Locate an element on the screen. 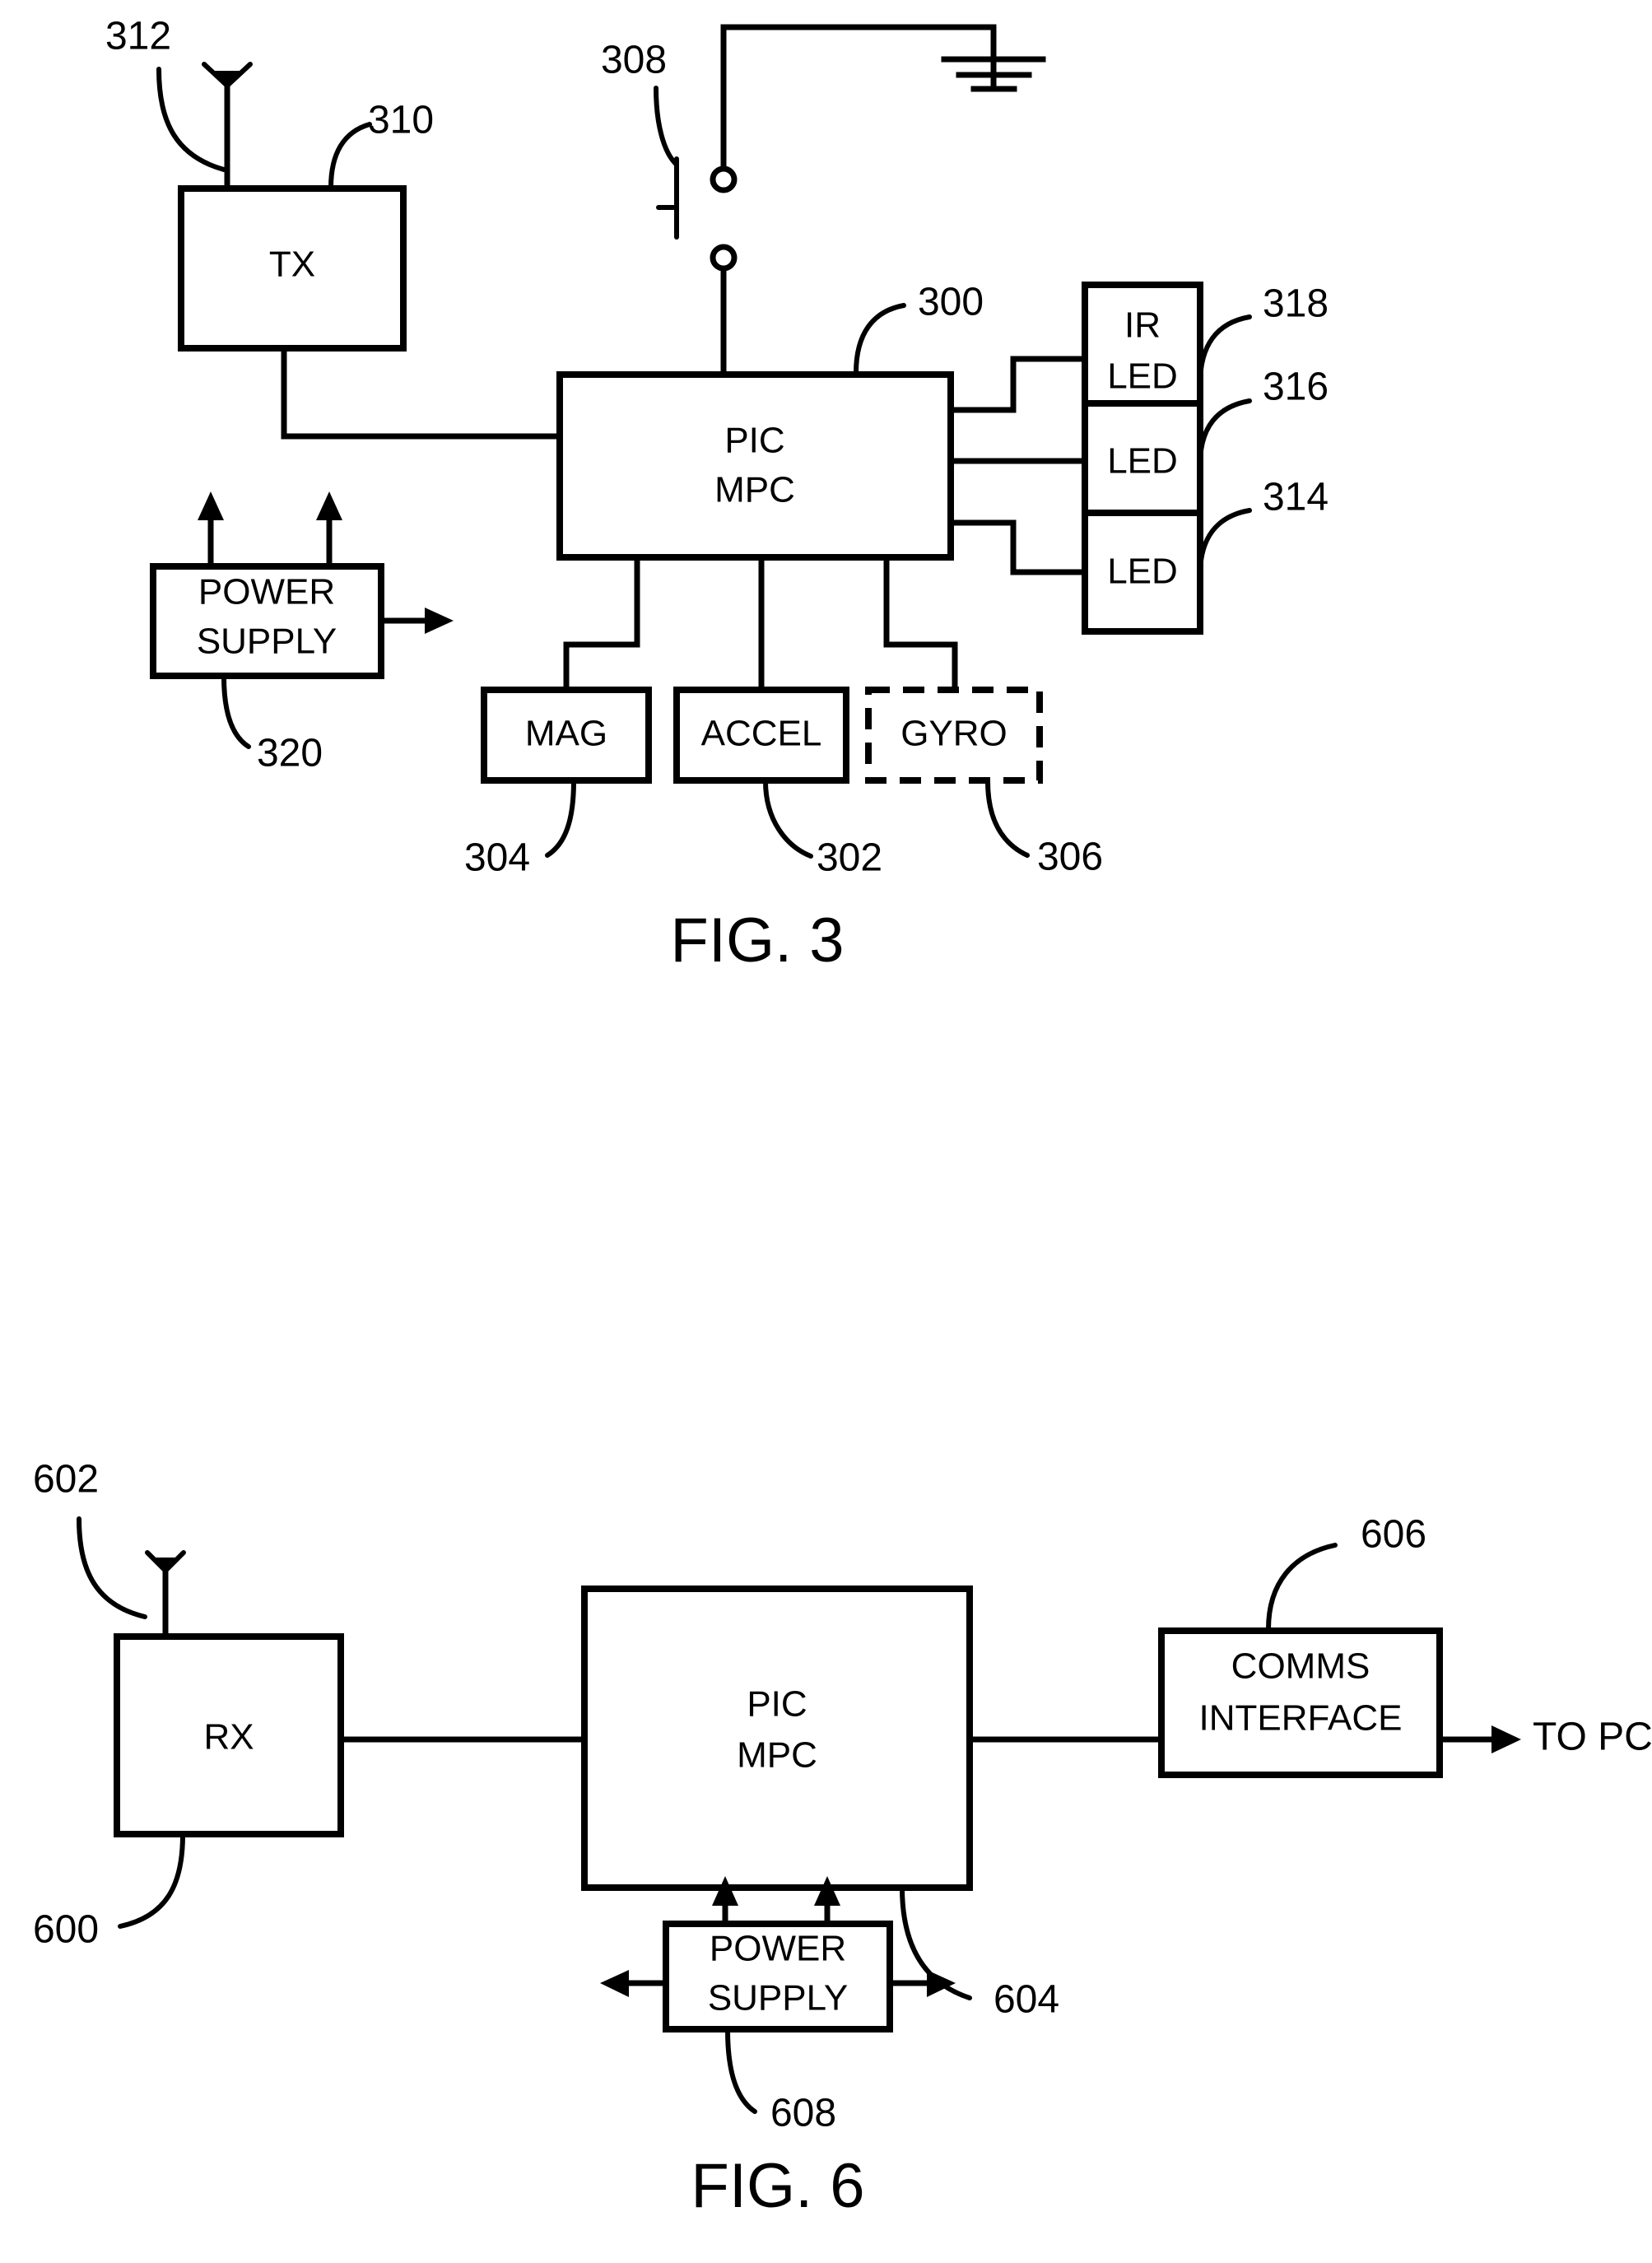  ref-314: 314 is located at coordinates (1296, 497).